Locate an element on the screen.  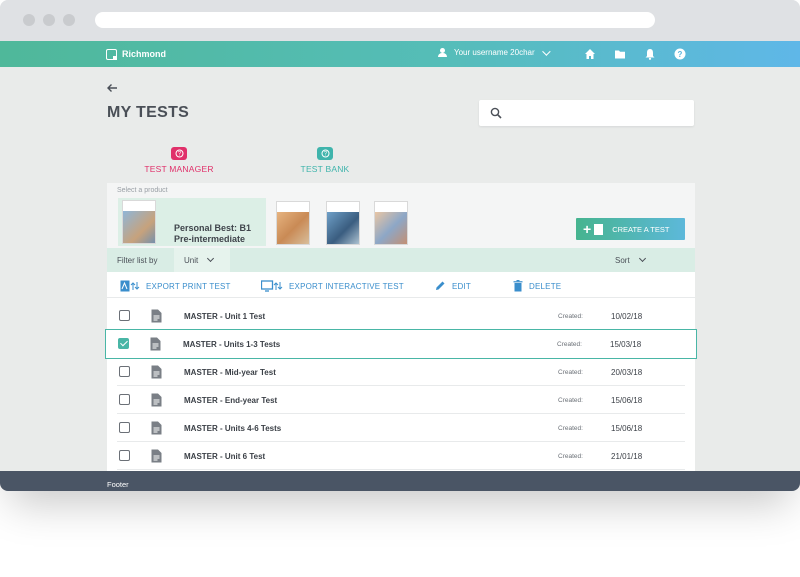
export-print-test-button: EXPORT PRINT TEST is located at coordinates (175, 286).